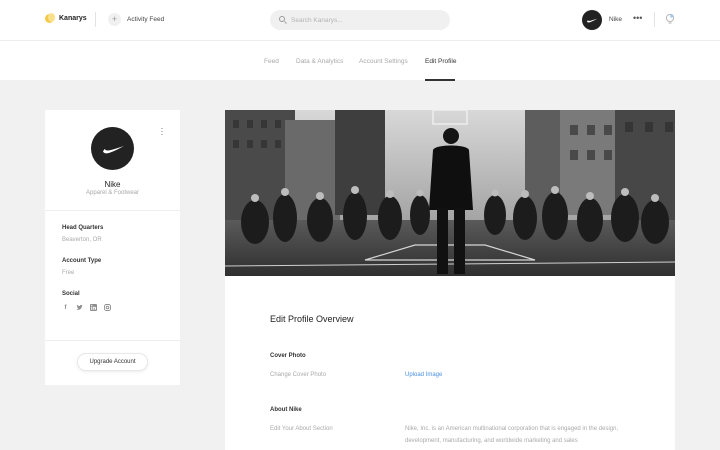 This screenshot has height=450, width=720. I want to click on social-links: f, so click(86, 307).